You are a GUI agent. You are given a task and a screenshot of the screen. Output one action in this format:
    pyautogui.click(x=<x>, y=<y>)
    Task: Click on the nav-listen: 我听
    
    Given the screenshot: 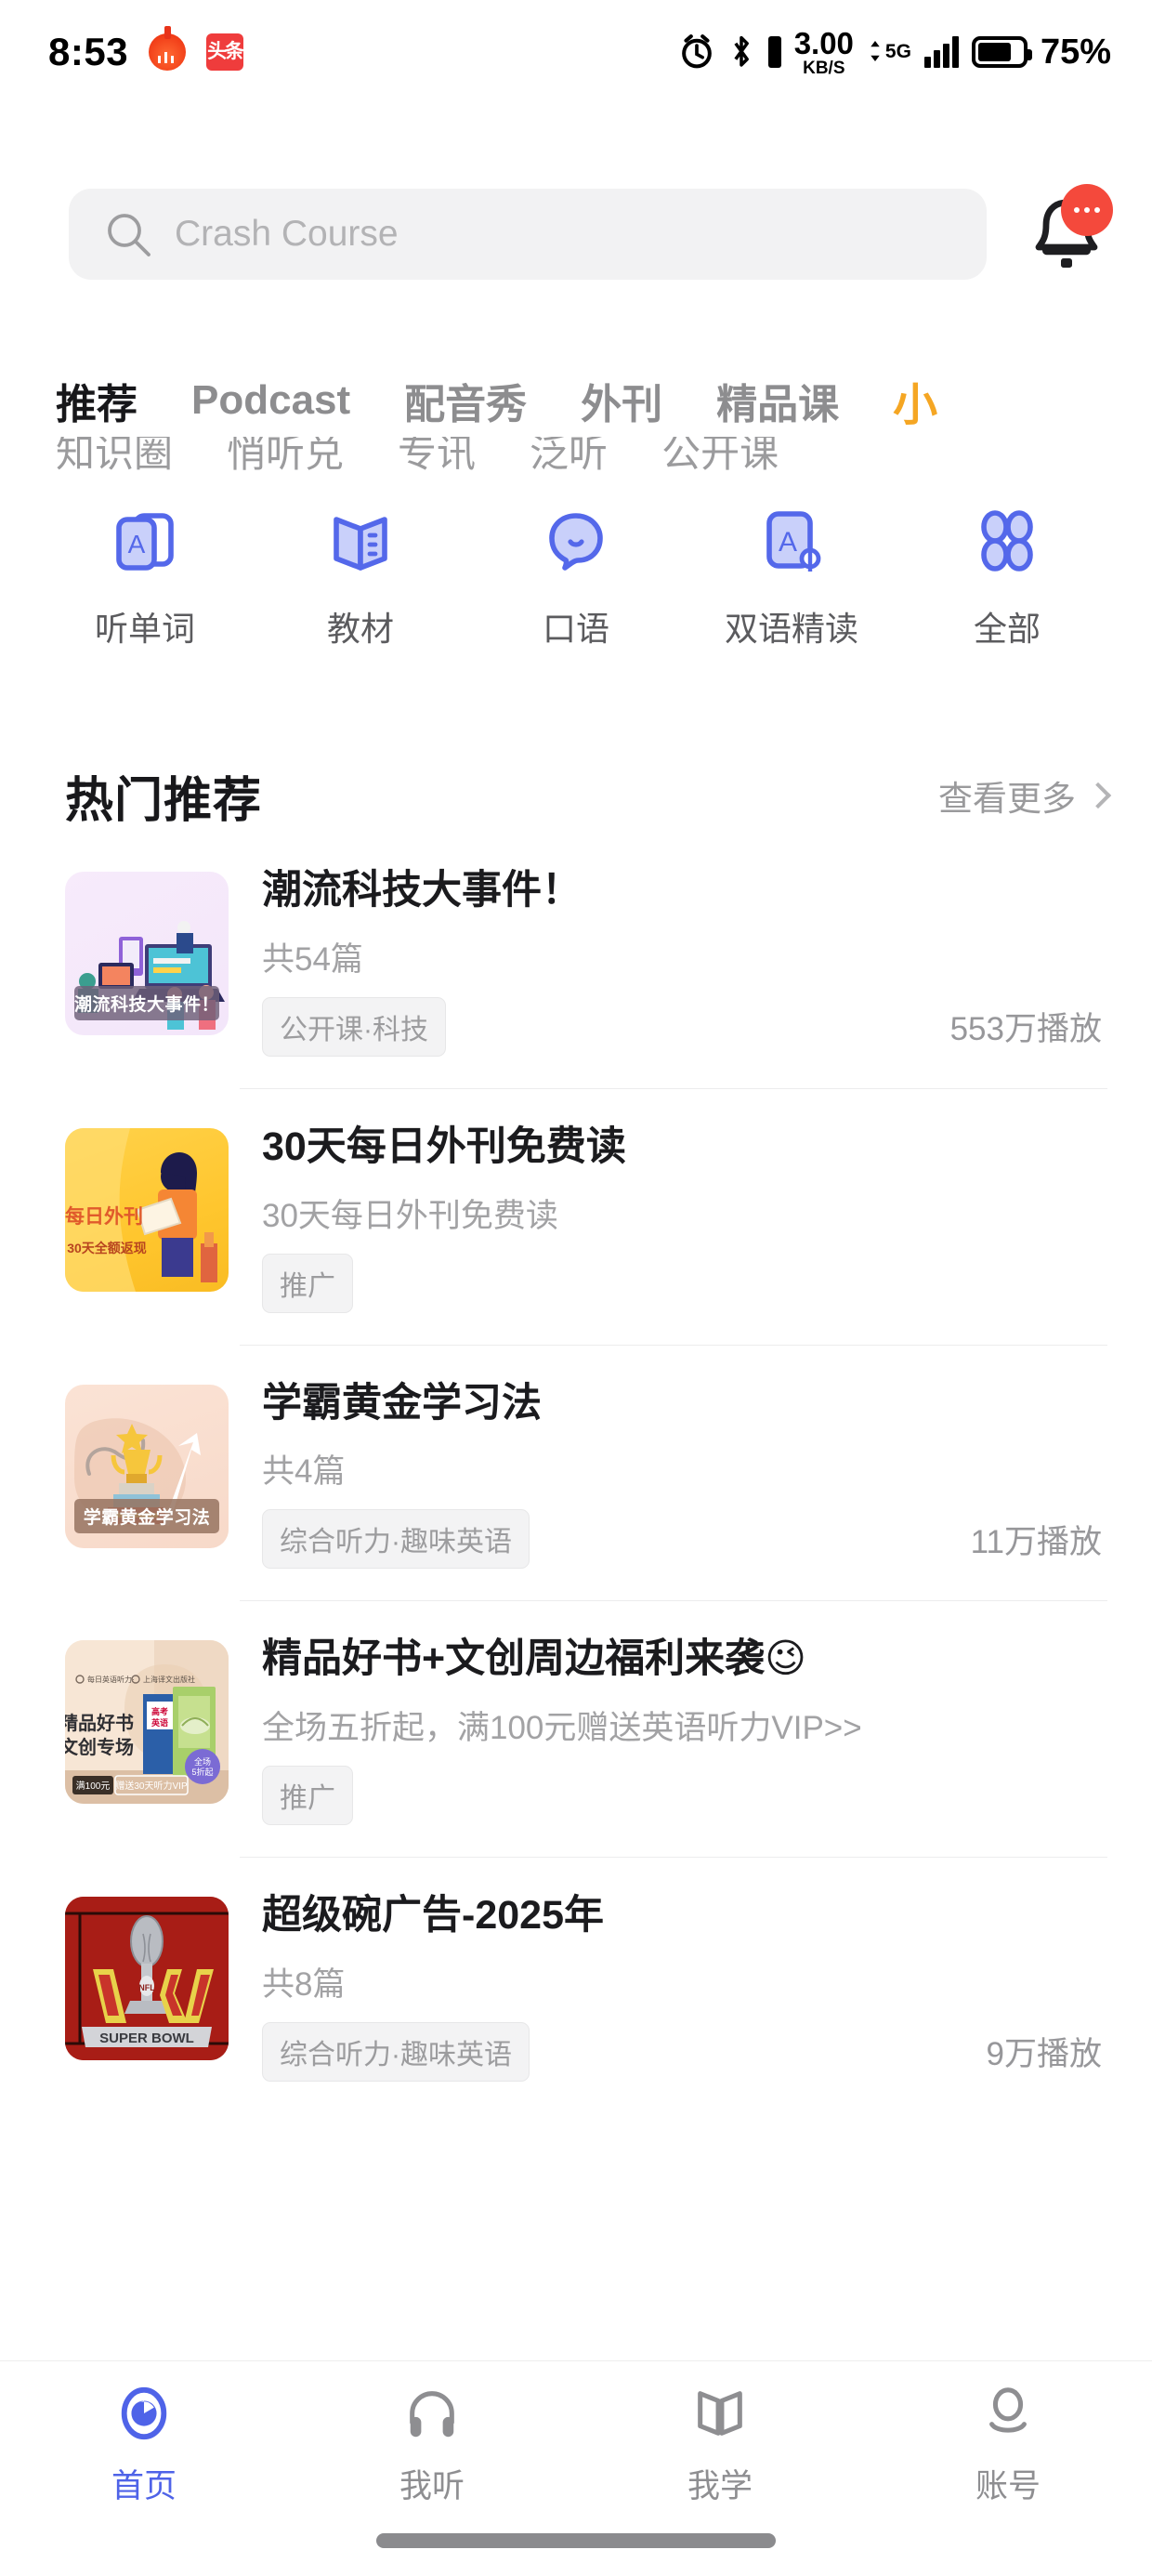 What is the action you would take?
    pyautogui.click(x=432, y=2447)
    